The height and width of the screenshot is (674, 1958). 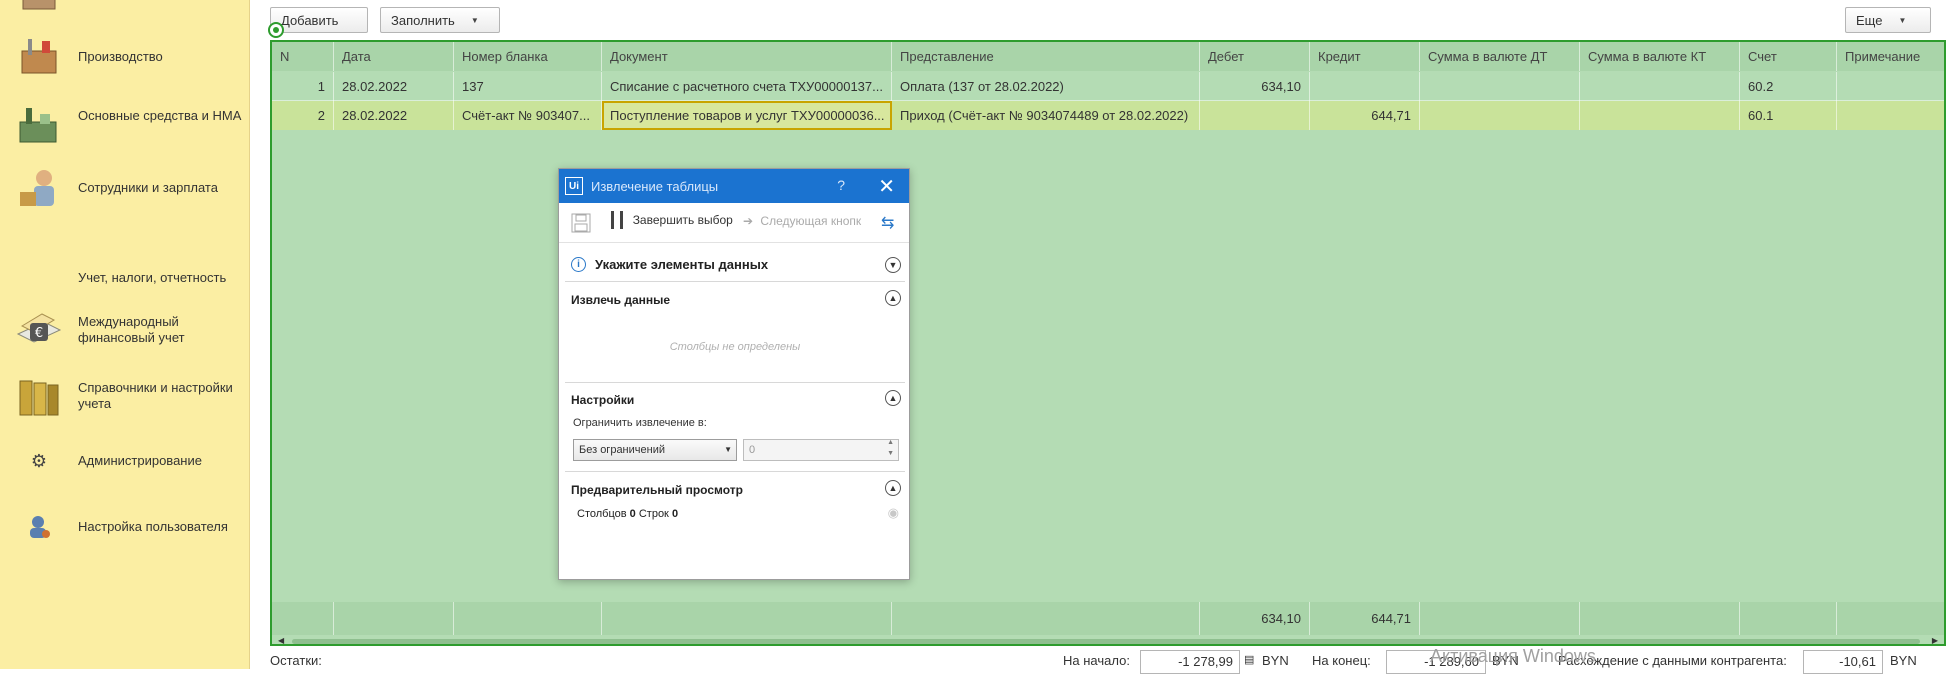 What do you see at coordinates (1513, 656) in the screenshot?
I see `windows-activation-watermark: Активация Windows` at bounding box center [1513, 656].